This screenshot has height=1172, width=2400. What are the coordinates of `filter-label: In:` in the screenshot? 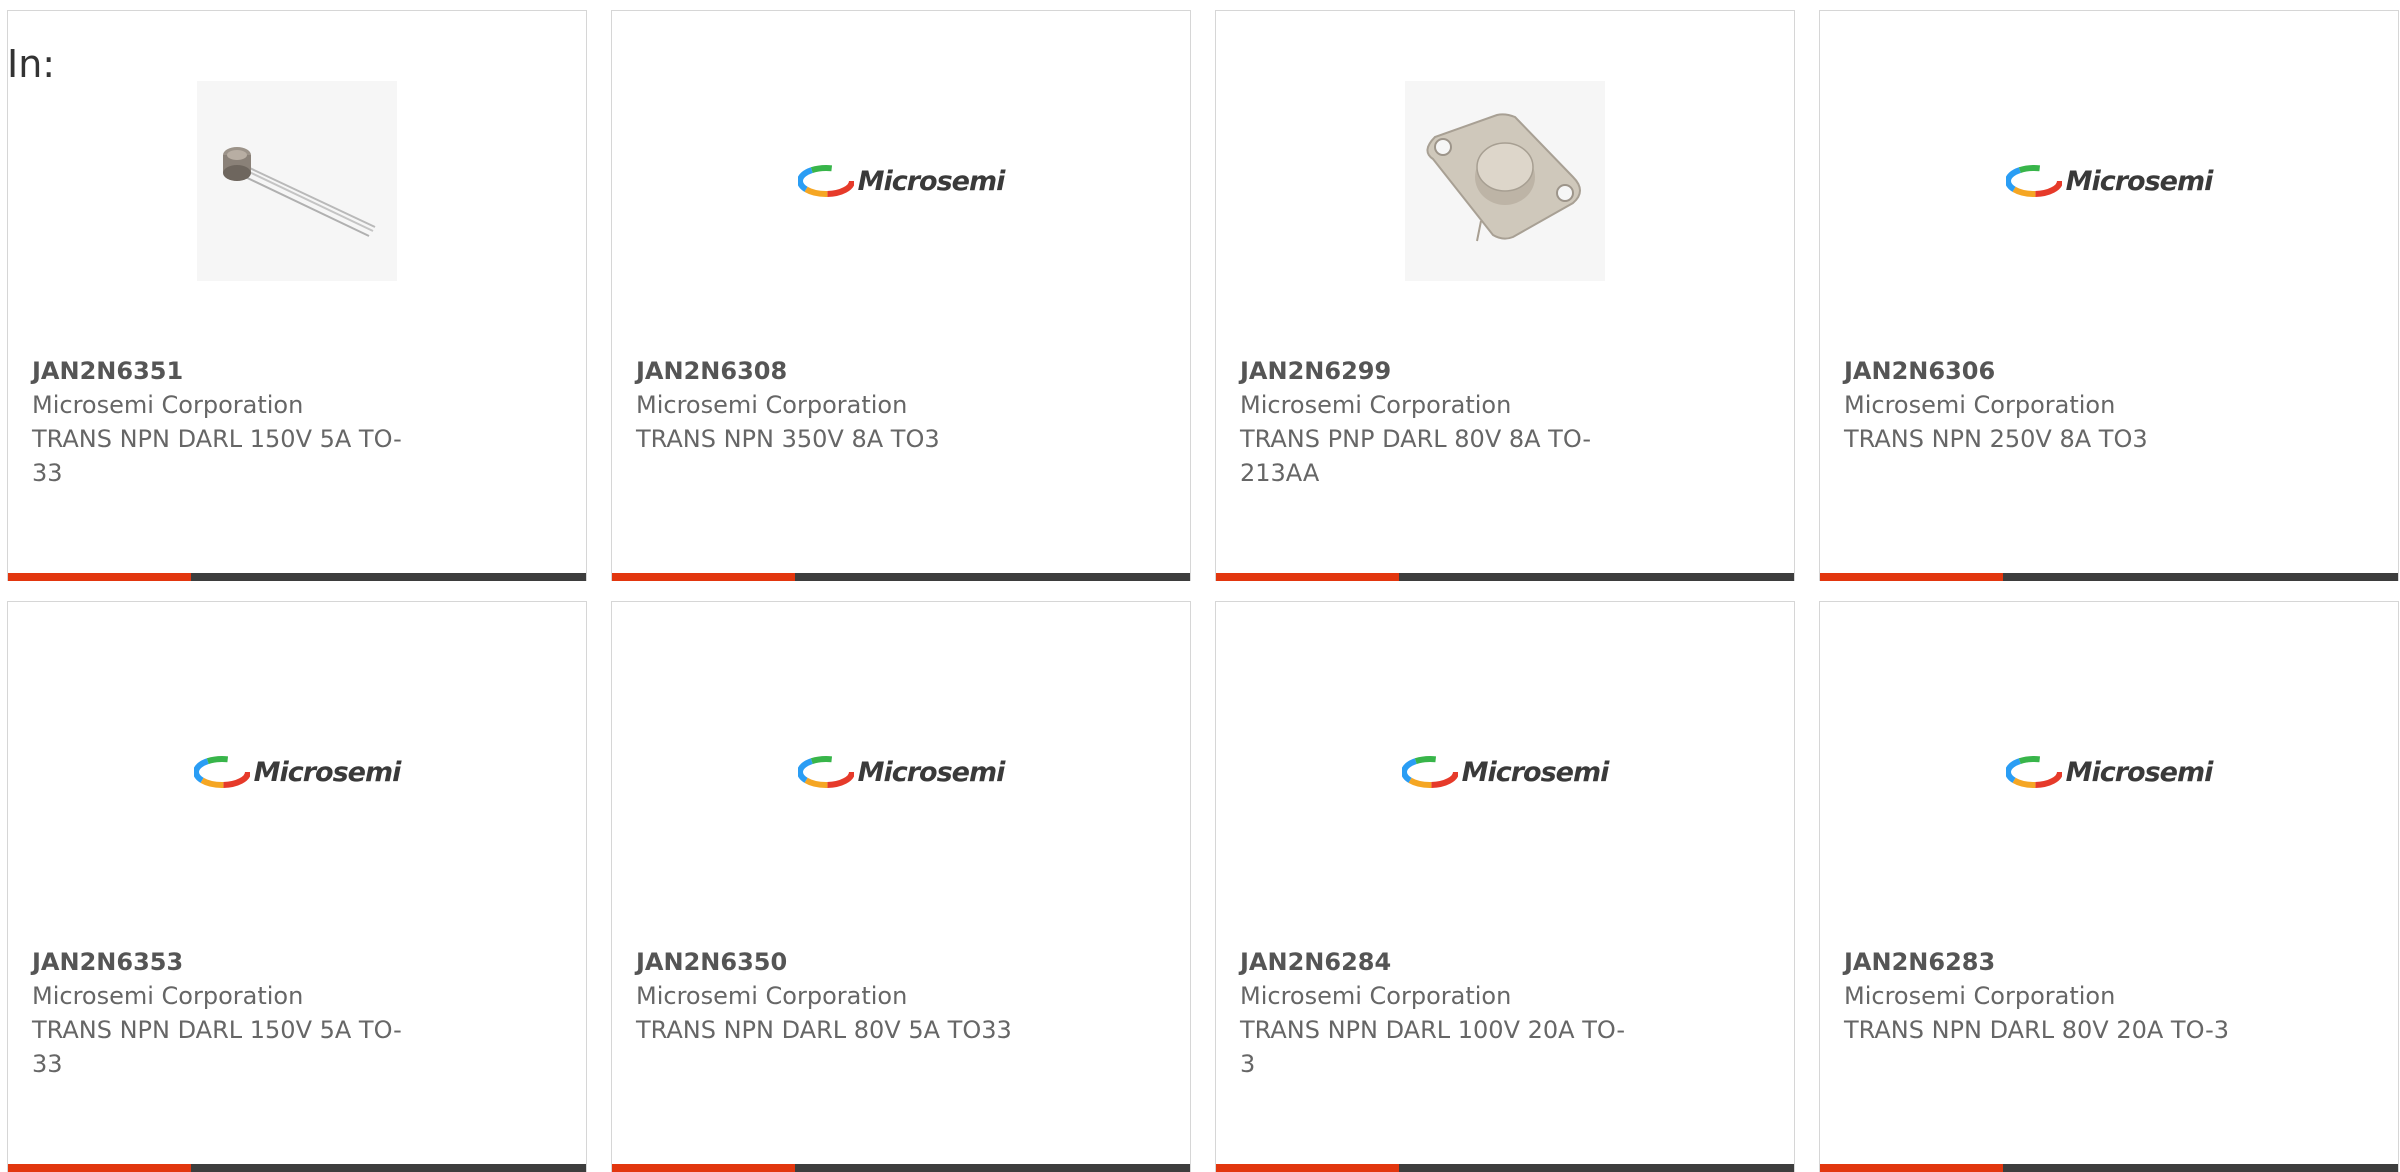 It's located at (31, 64).